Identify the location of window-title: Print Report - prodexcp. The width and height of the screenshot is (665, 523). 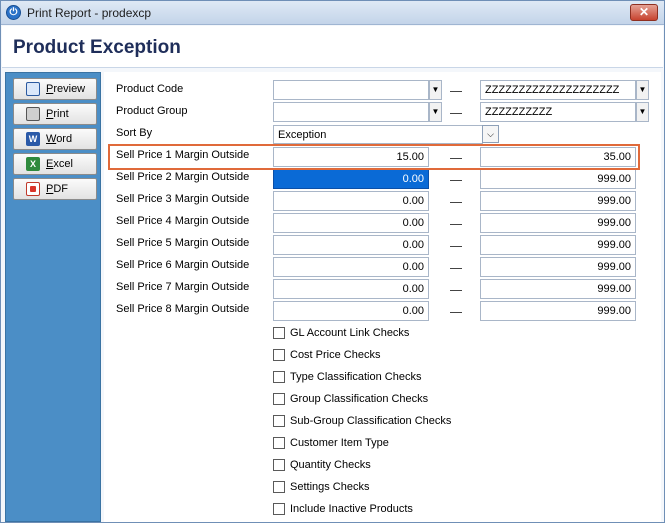
(89, 13).